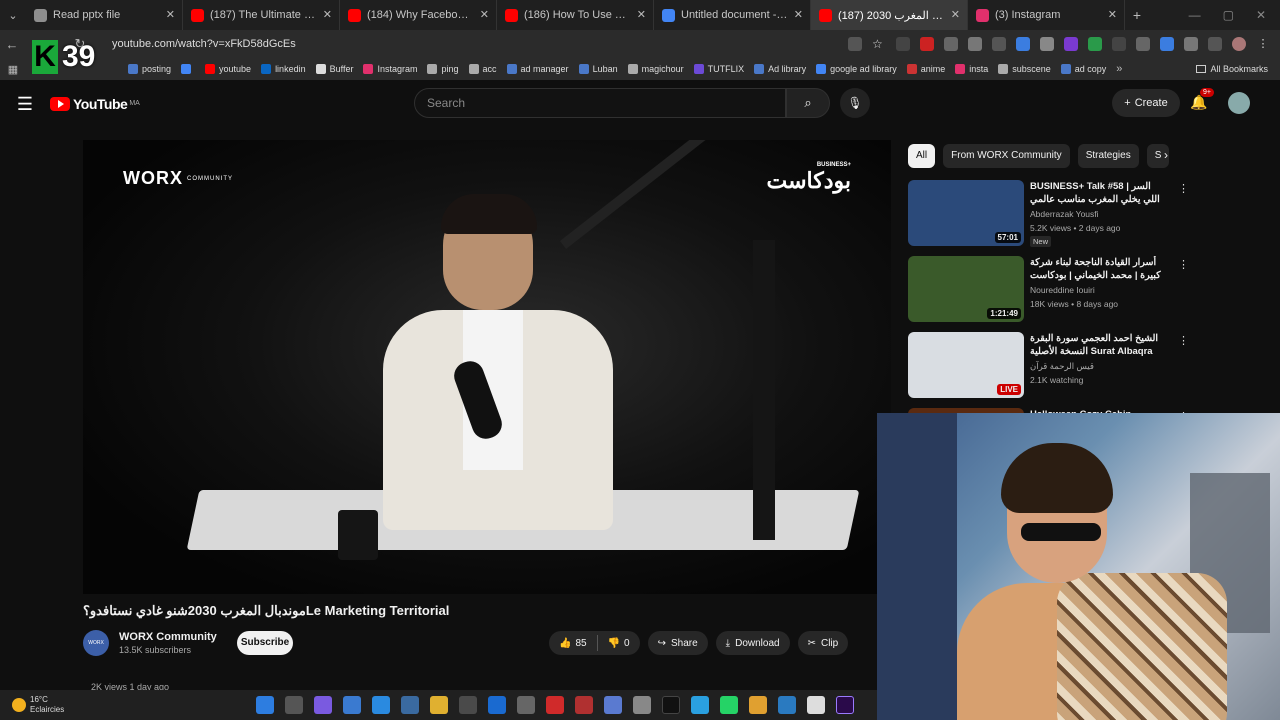 This screenshot has height=720, width=1280. I want to click on copilot-icon, so click(323, 705).